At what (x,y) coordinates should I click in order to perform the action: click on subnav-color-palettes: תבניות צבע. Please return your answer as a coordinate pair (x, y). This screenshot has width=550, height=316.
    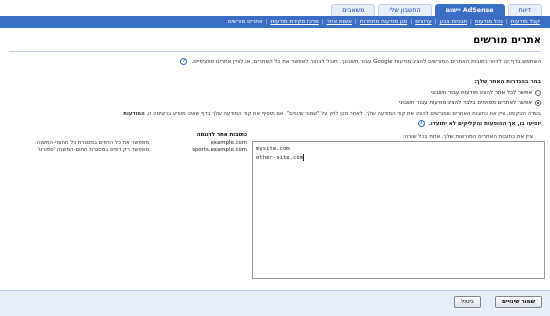
    Looking at the image, I should click on (453, 22).